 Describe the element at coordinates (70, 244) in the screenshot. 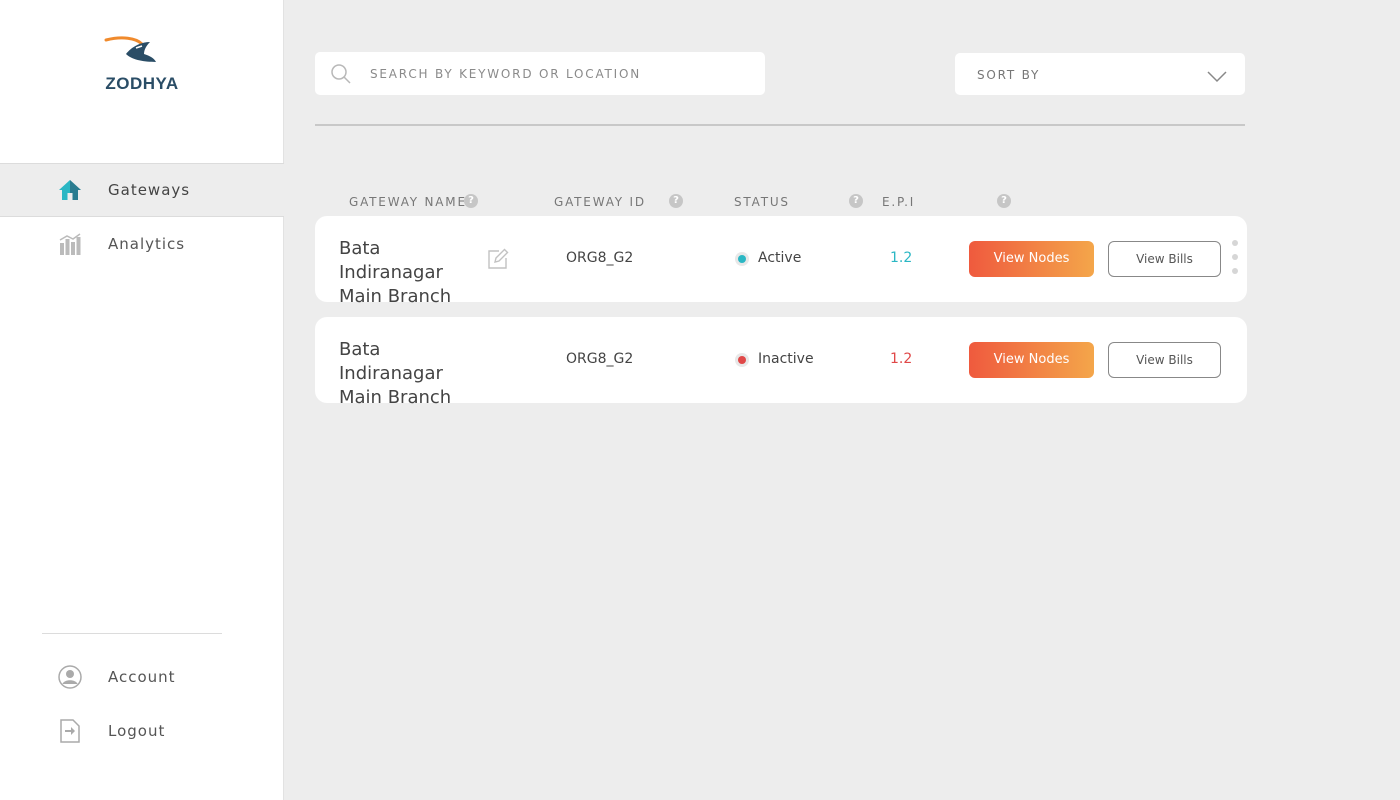

I see `bar-chart-icon` at that location.